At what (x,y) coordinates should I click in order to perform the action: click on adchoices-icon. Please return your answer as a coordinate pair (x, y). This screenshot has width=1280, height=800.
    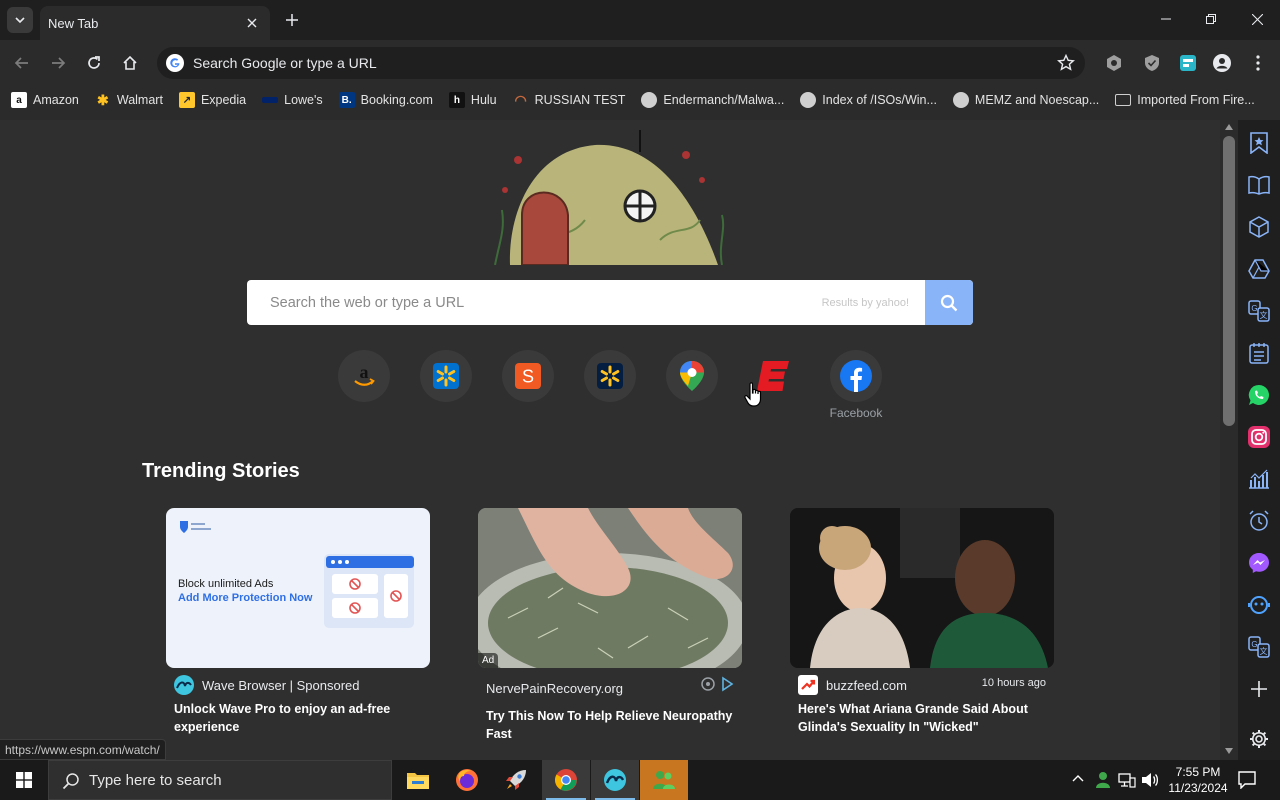
    Looking at the image, I should click on (718, 684).